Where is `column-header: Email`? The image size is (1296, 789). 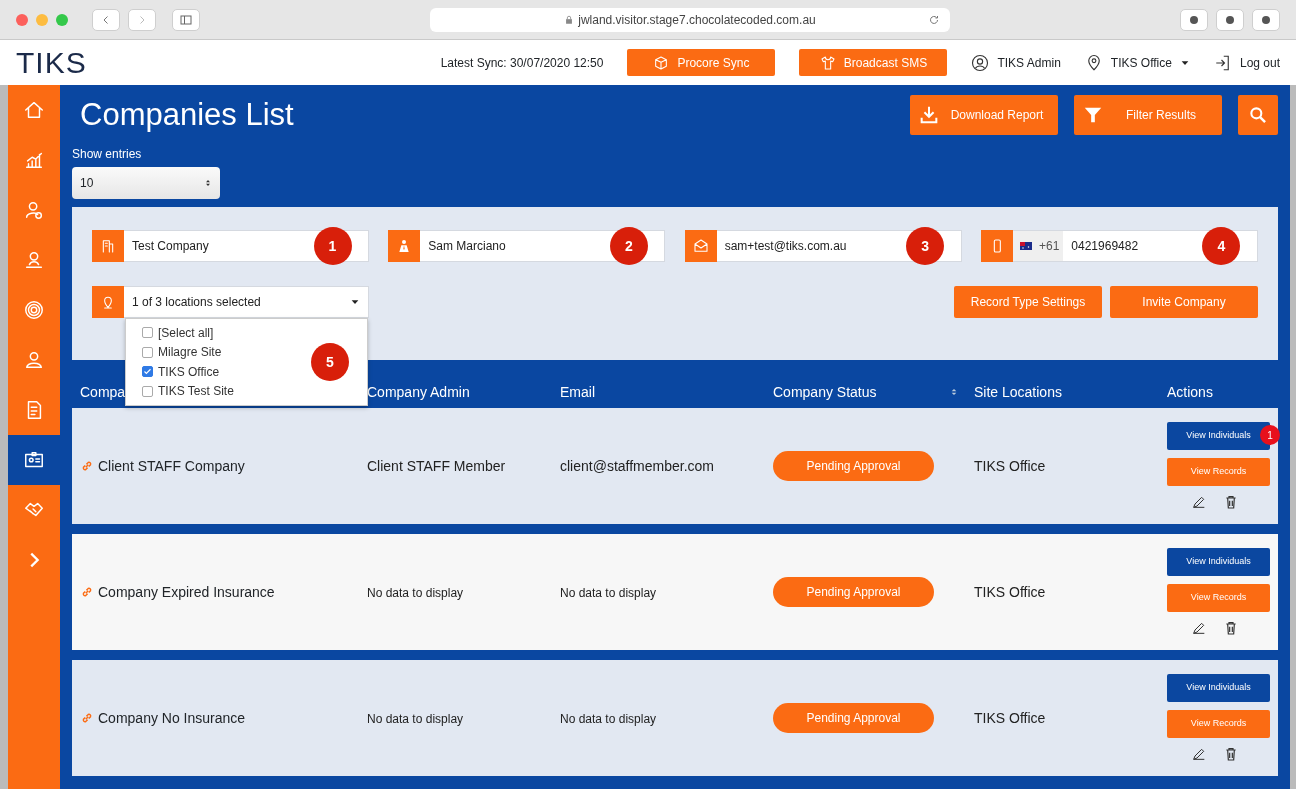 column-header: Email is located at coordinates (577, 392).